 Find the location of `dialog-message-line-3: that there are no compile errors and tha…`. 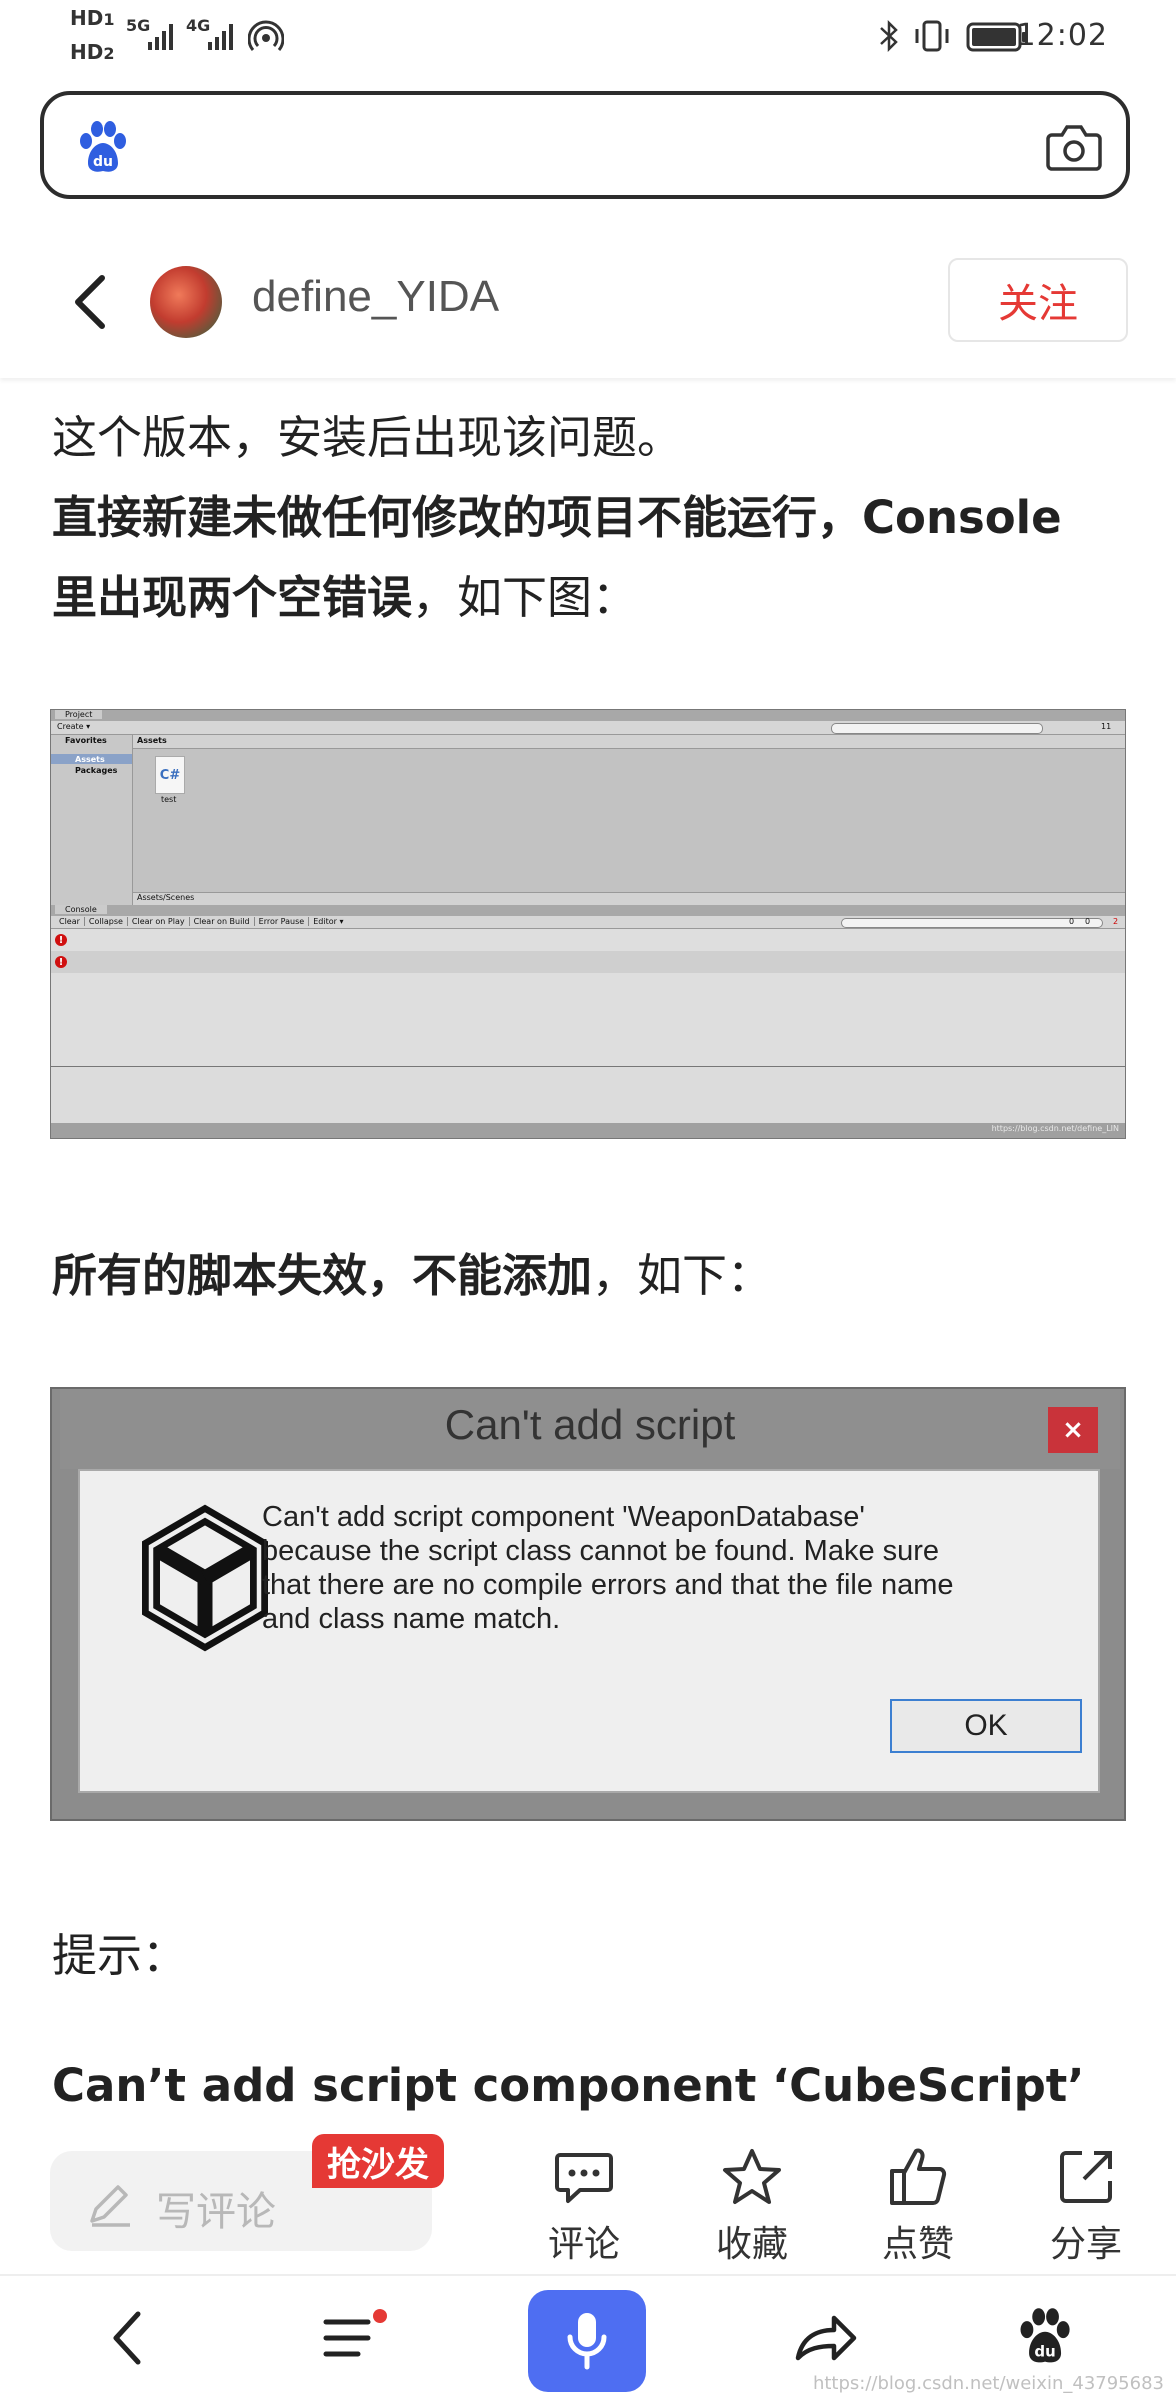

dialog-message-line-3: that there are no compile errors and tha… is located at coordinates (608, 1585).